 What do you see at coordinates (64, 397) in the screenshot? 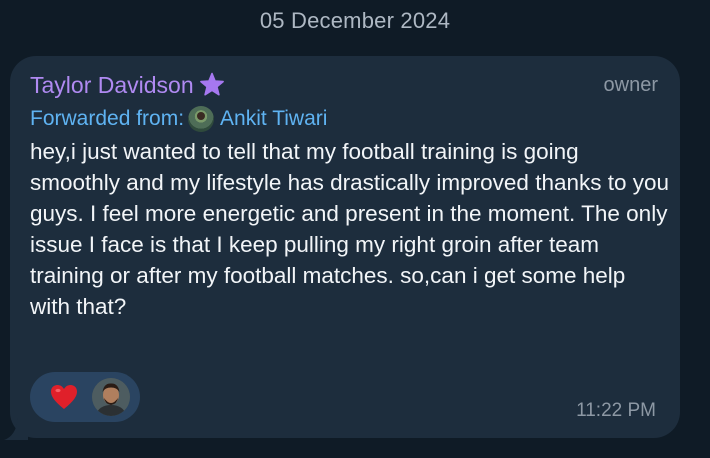
I see `heart-icon` at bounding box center [64, 397].